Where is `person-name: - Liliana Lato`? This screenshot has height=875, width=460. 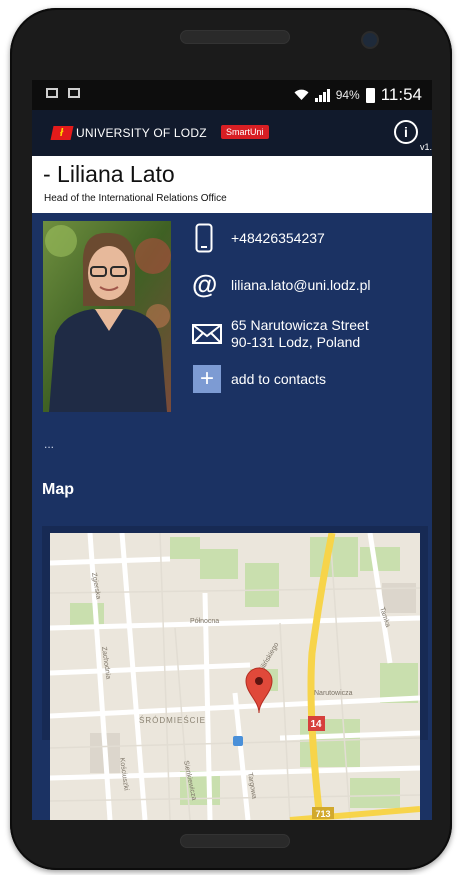
person-name: - Liliana Lato is located at coordinates (109, 174).